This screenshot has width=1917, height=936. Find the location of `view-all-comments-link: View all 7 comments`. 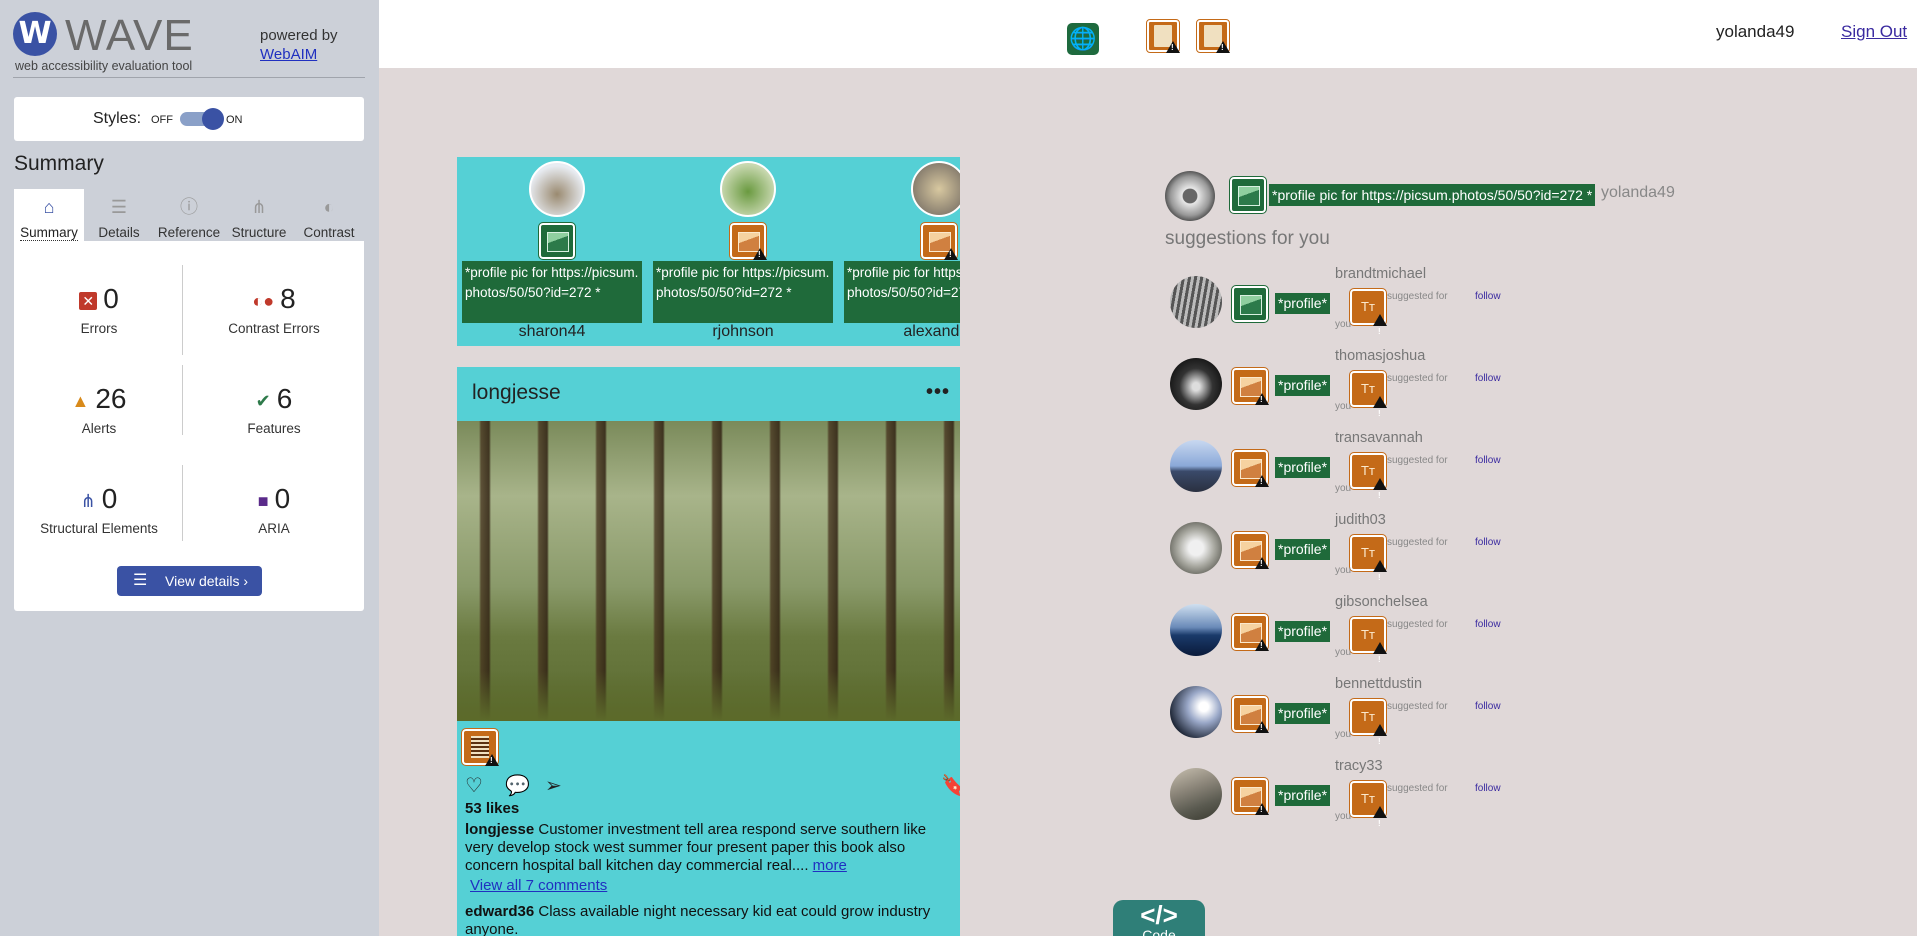

view-all-comments-link: View all 7 comments is located at coordinates (538, 885).